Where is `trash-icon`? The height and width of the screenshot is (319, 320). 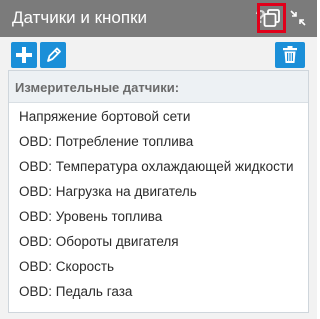
trash-icon is located at coordinates (290, 54).